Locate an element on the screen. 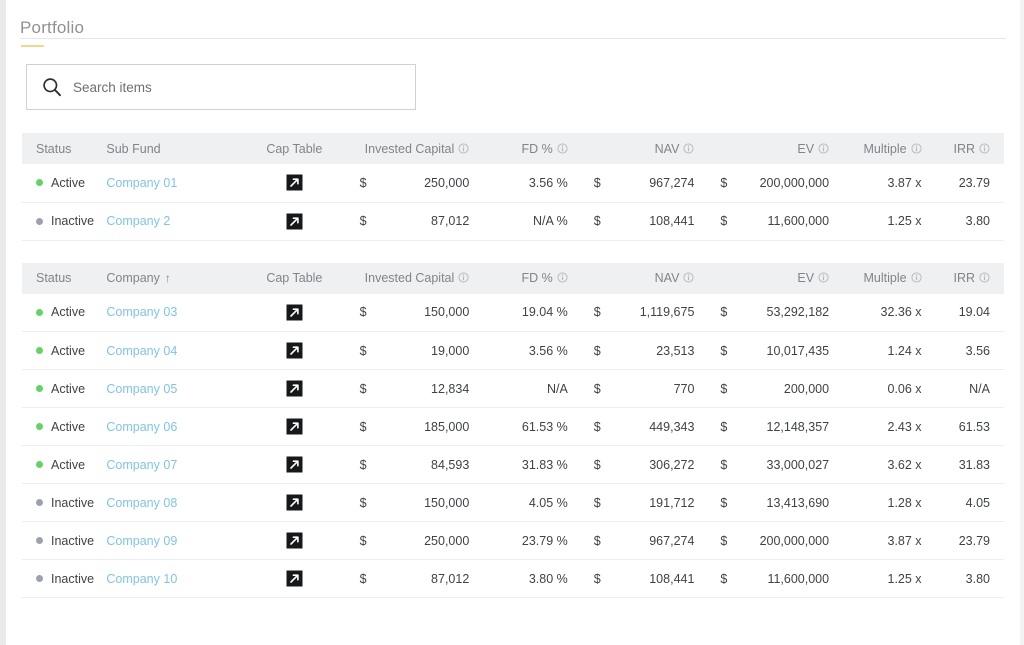  cell-ev: $11,600,000 is located at coordinates (768, 221).